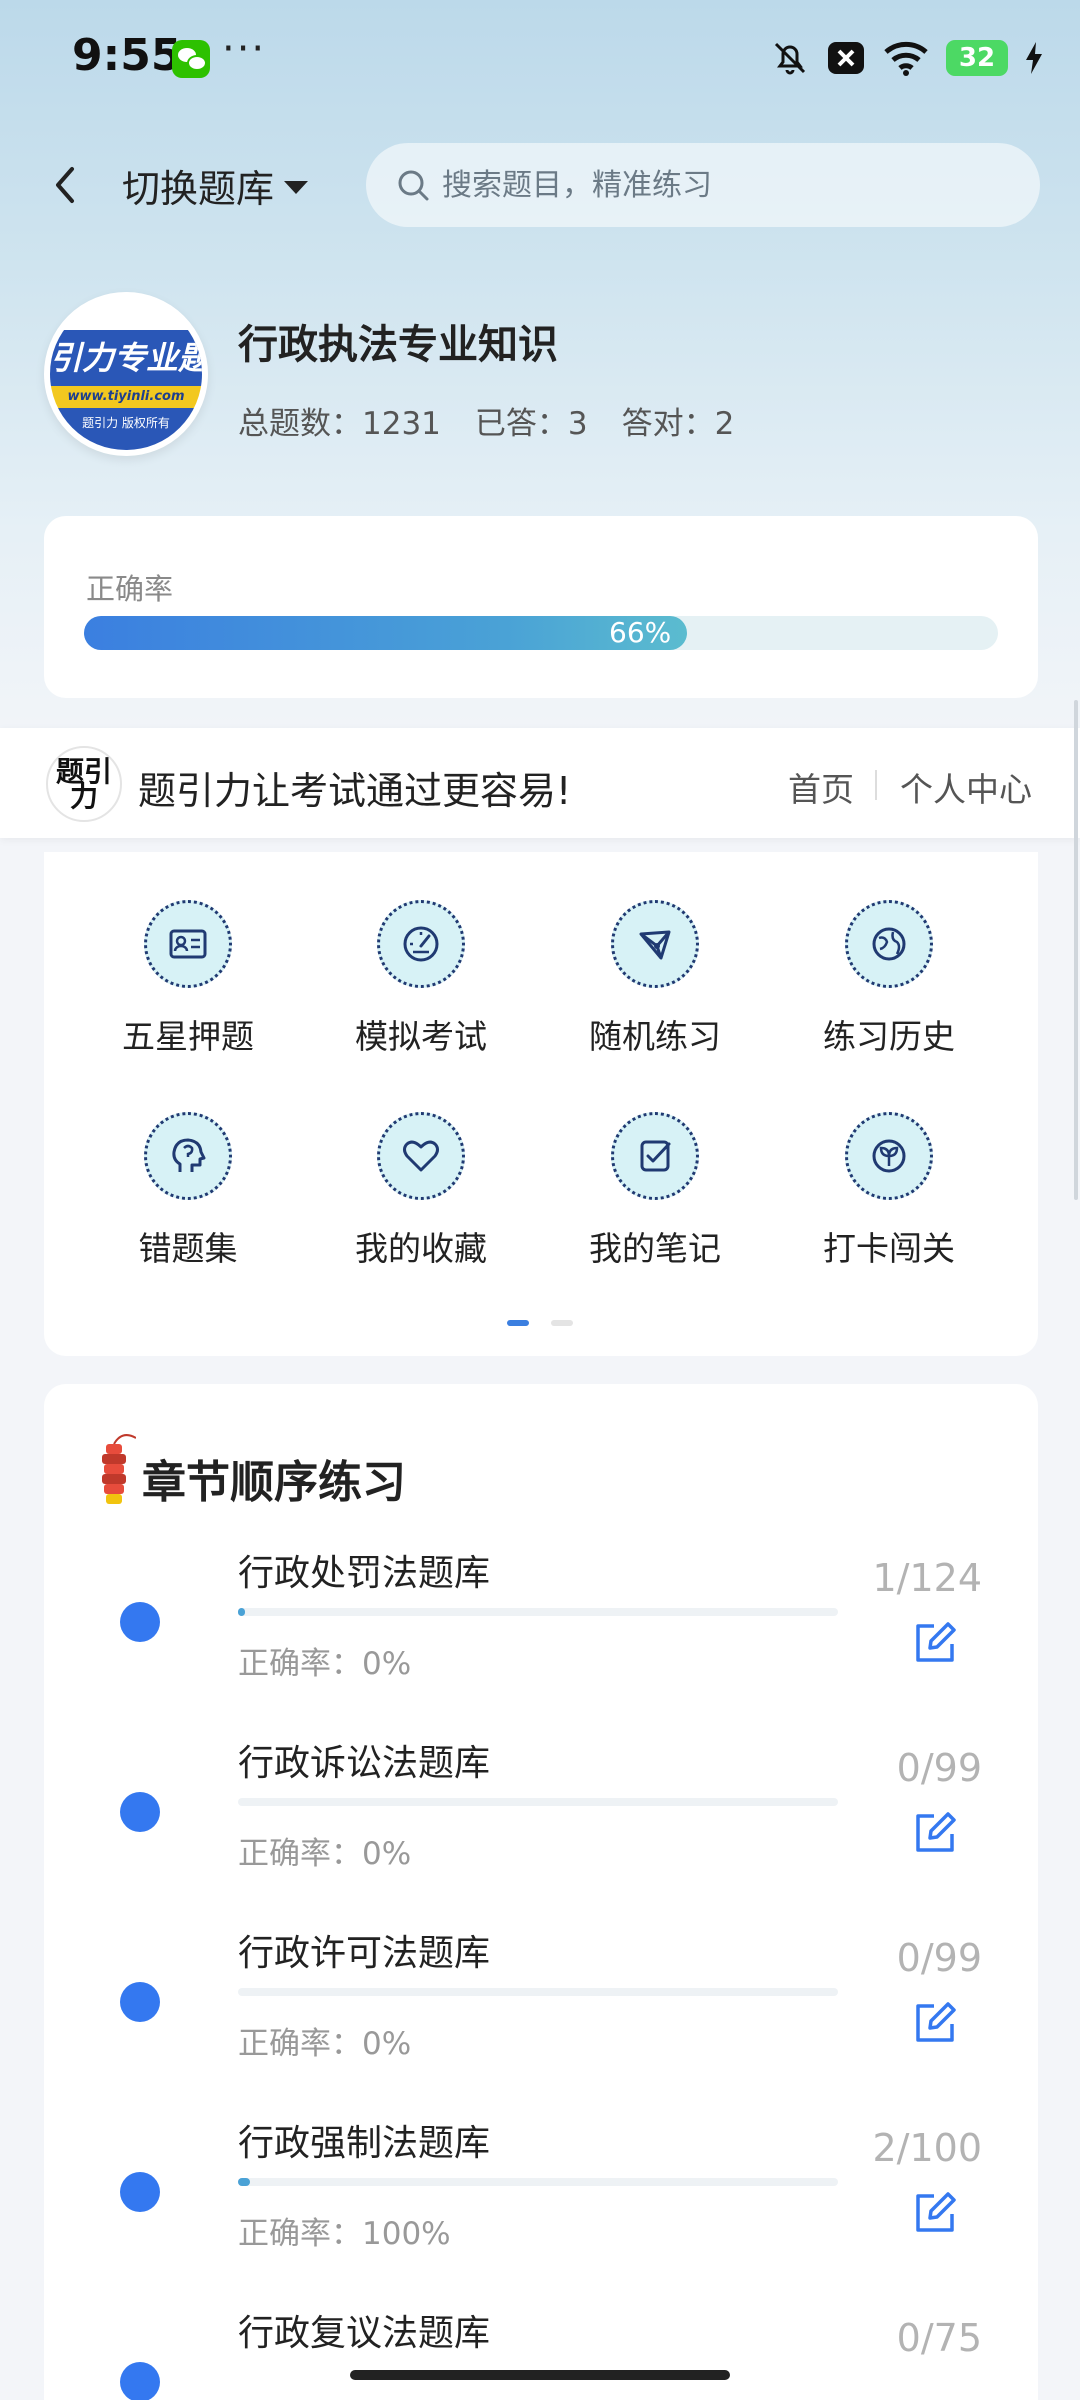 The height and width of the screenshot is (2400, 1080). I want to click on accuracy-progress-track: 66%, so click(541, 633).